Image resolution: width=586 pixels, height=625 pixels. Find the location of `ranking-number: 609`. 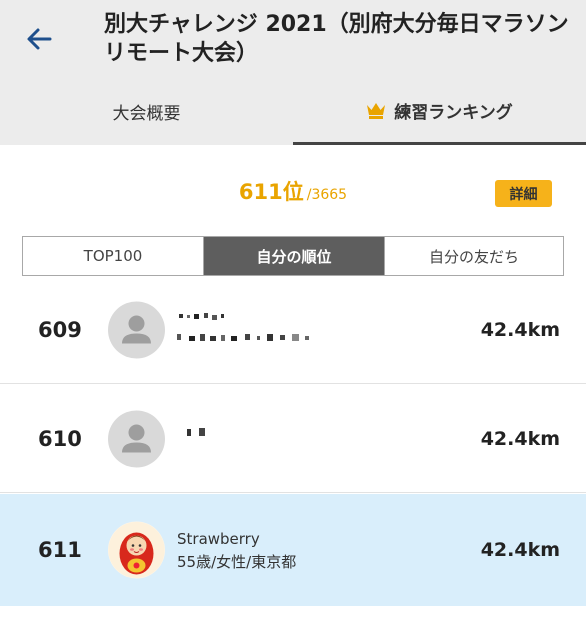

ranking-number: 609 is located at coordinates (60, 329).